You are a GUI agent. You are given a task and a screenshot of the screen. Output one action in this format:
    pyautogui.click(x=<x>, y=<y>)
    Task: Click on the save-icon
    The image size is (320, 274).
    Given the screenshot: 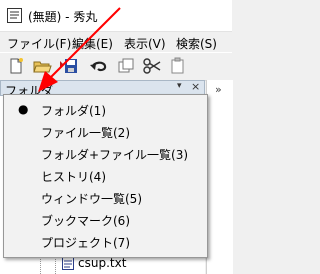 What is the action you would take?
    pyautogui.click(x=68, y=66)
    